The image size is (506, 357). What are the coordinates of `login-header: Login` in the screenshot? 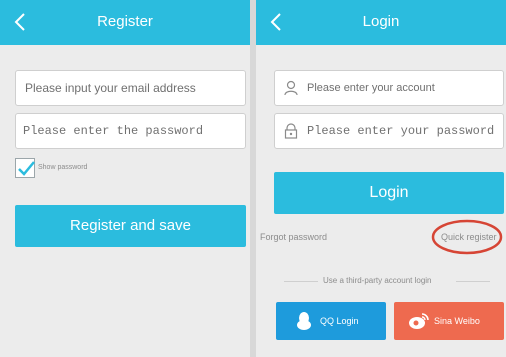 It's located at (381, 22).